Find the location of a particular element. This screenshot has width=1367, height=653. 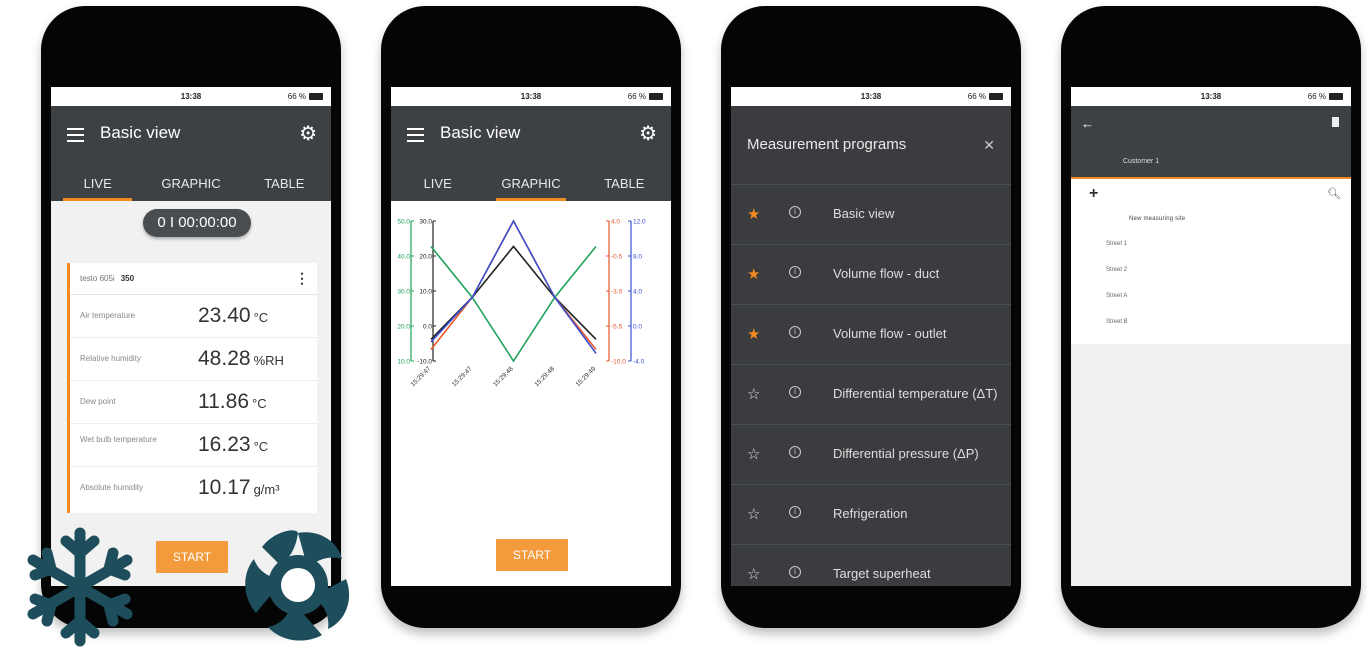

program-label: Volume flow - outlet is located at coordinates (890, 333).